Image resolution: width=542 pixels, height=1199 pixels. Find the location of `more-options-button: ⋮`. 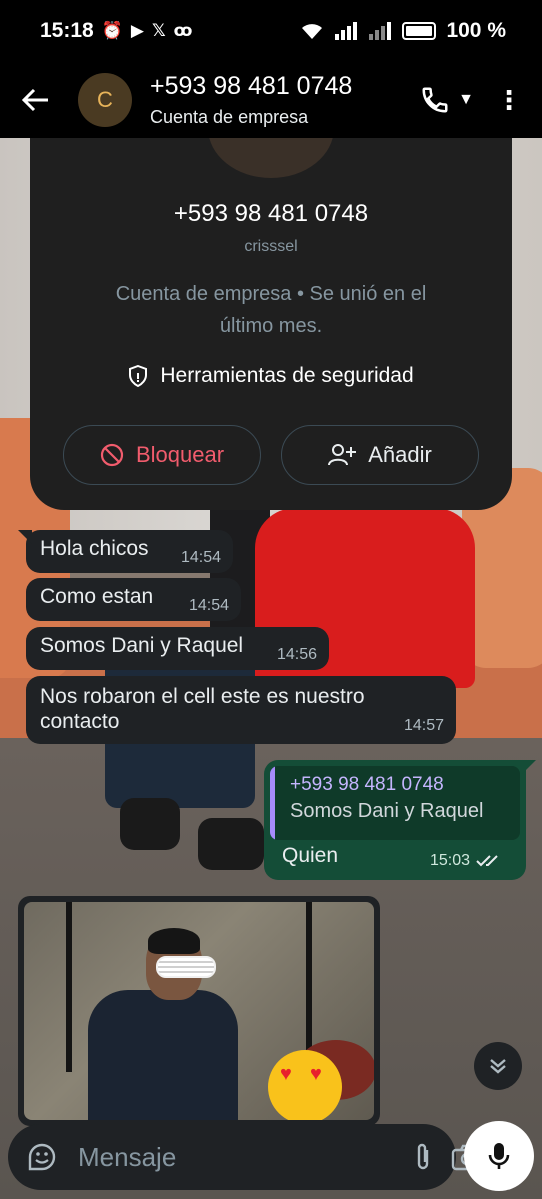

more-options-button: ⋮ is located at coordinates (509, 100).